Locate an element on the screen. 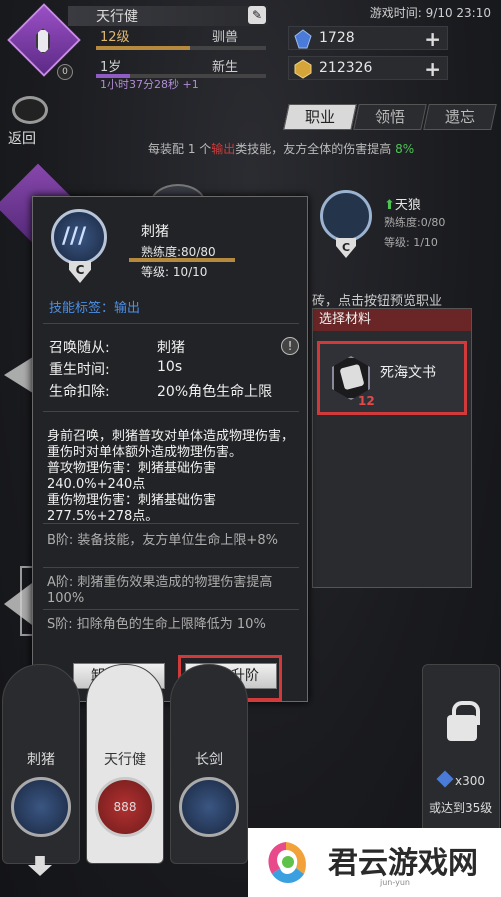 The width and height of the screenshot is (501, 897). skill-name: 刺猪 is located at coordinates (155, 232).